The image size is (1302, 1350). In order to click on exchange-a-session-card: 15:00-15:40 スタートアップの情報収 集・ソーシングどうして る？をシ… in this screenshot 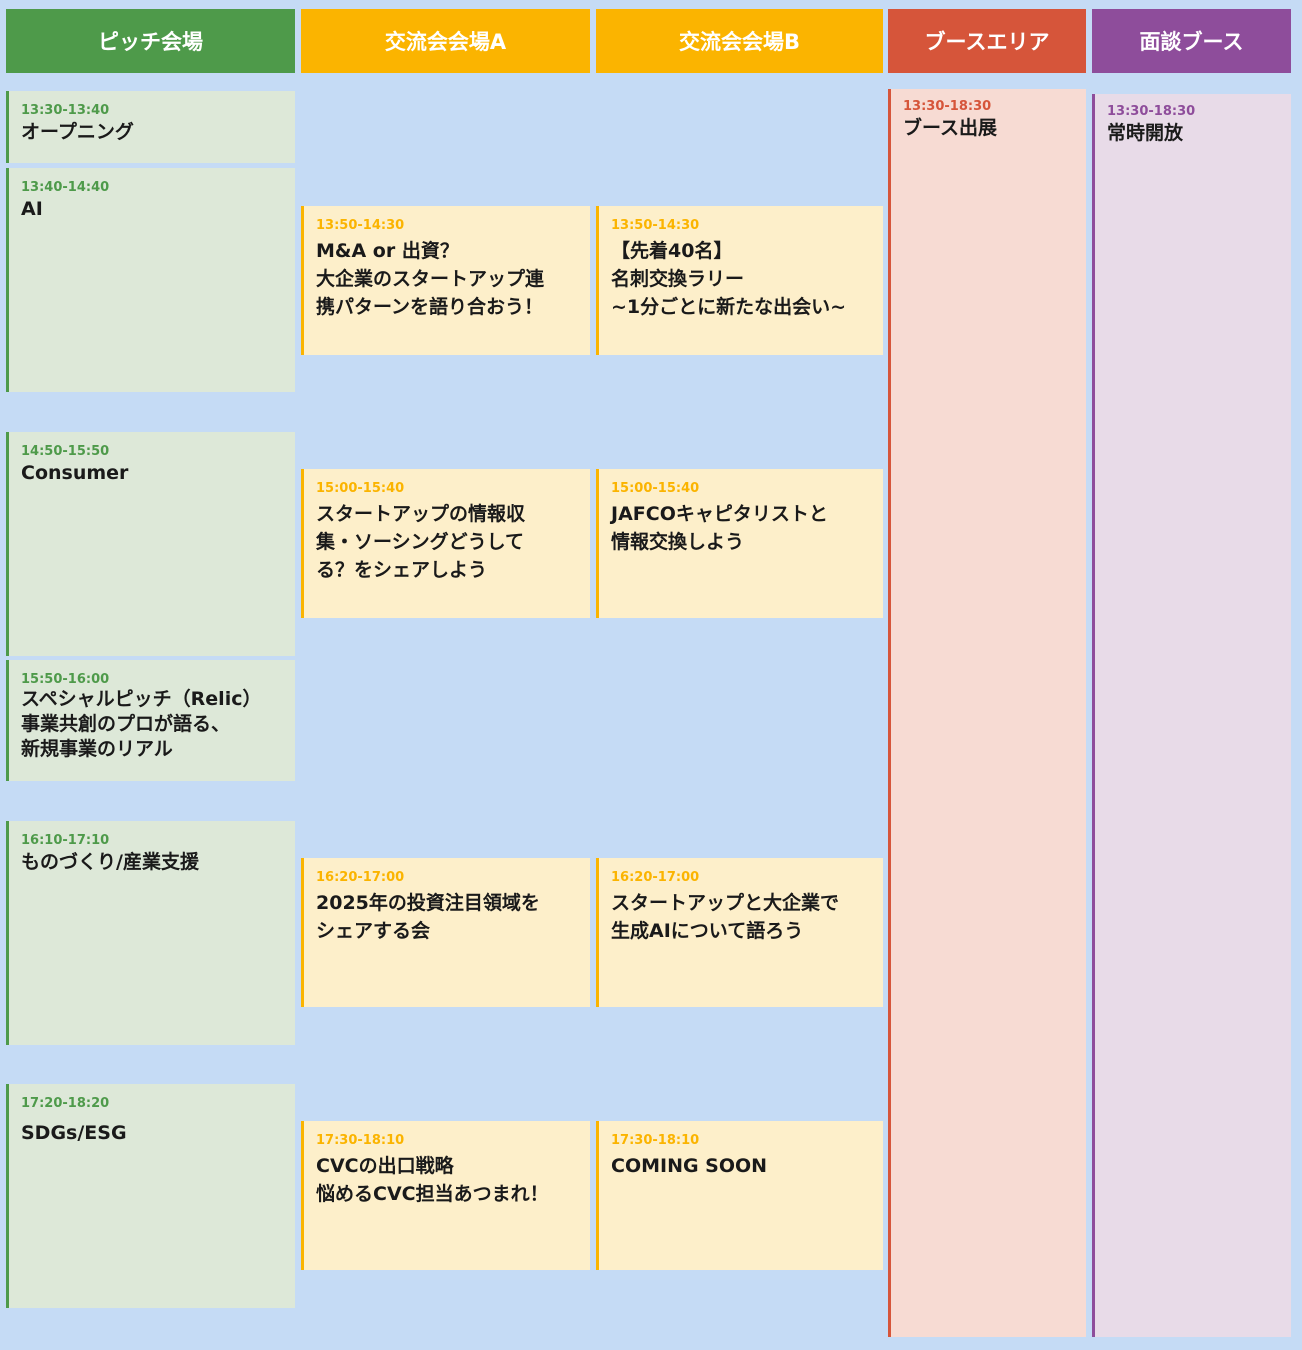, I will do `click(445, 543)`.